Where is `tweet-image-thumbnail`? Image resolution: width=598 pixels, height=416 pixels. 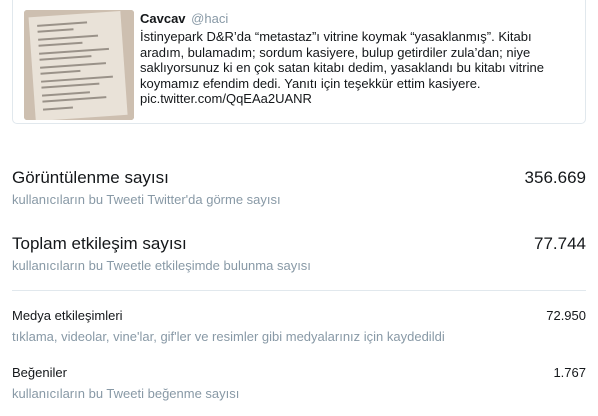
tweet-image-thumbnail is located at coordinates (79, 65).